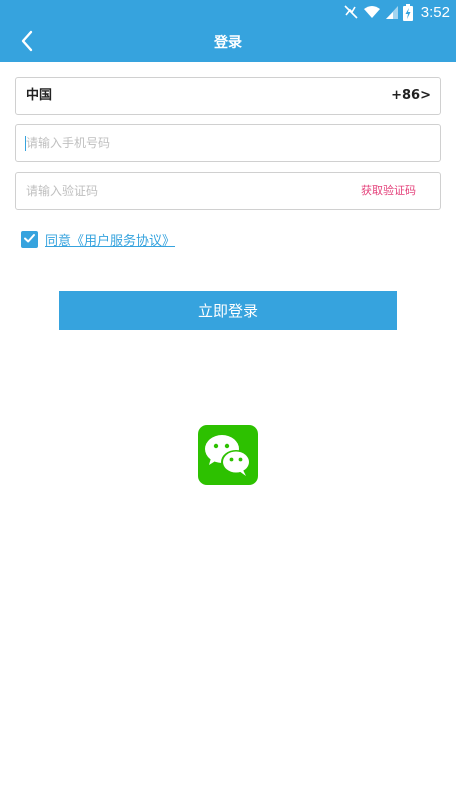 The height and width of the screenshot is (811, 456). I want to click on status-time: 3:52, so click(435, 12).